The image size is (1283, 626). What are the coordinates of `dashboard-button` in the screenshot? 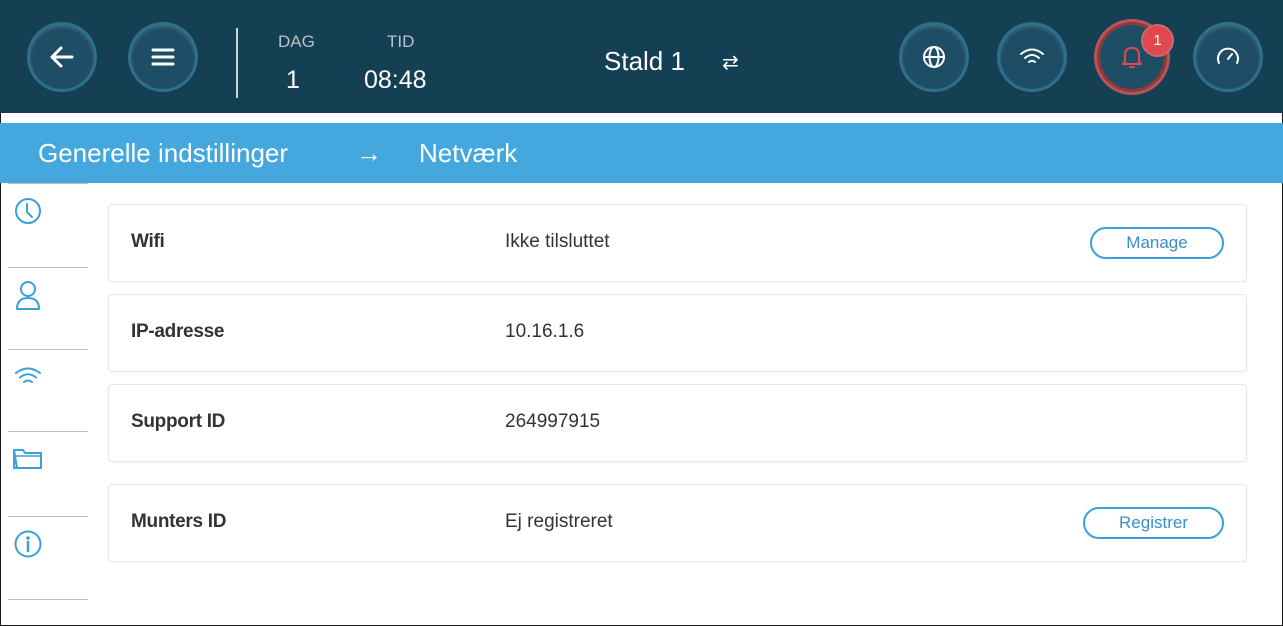 It's located at (1228, 57).